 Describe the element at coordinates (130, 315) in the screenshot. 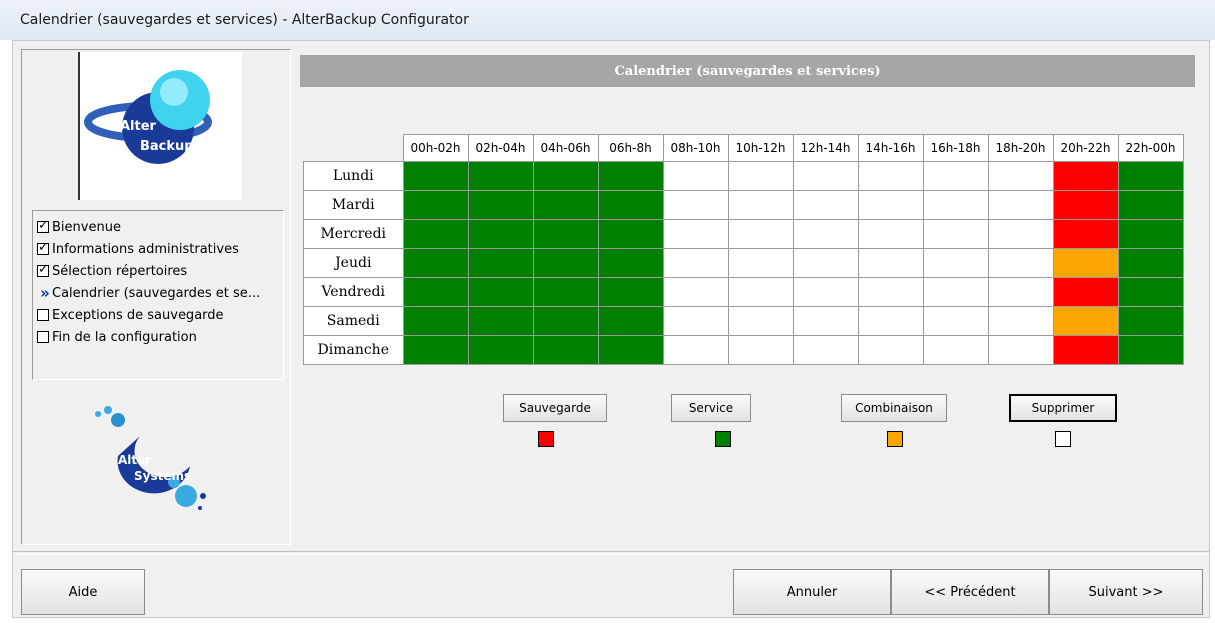

I see `step-exceptions: Exceptions de sauvegarde` at that location.